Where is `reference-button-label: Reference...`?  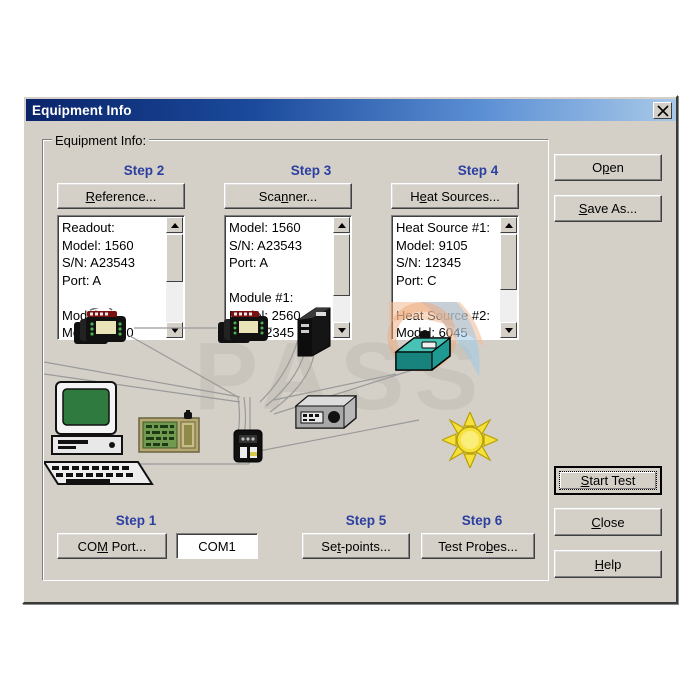
reference-button-label: Reference... is located at coordinates (121, 196).